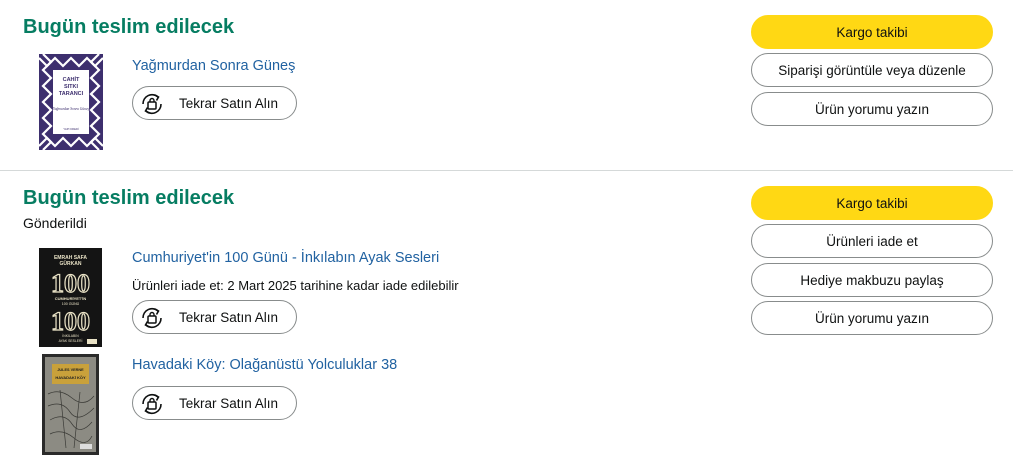  I want to click on cover-author-line: SITKI, so click(71, 87).